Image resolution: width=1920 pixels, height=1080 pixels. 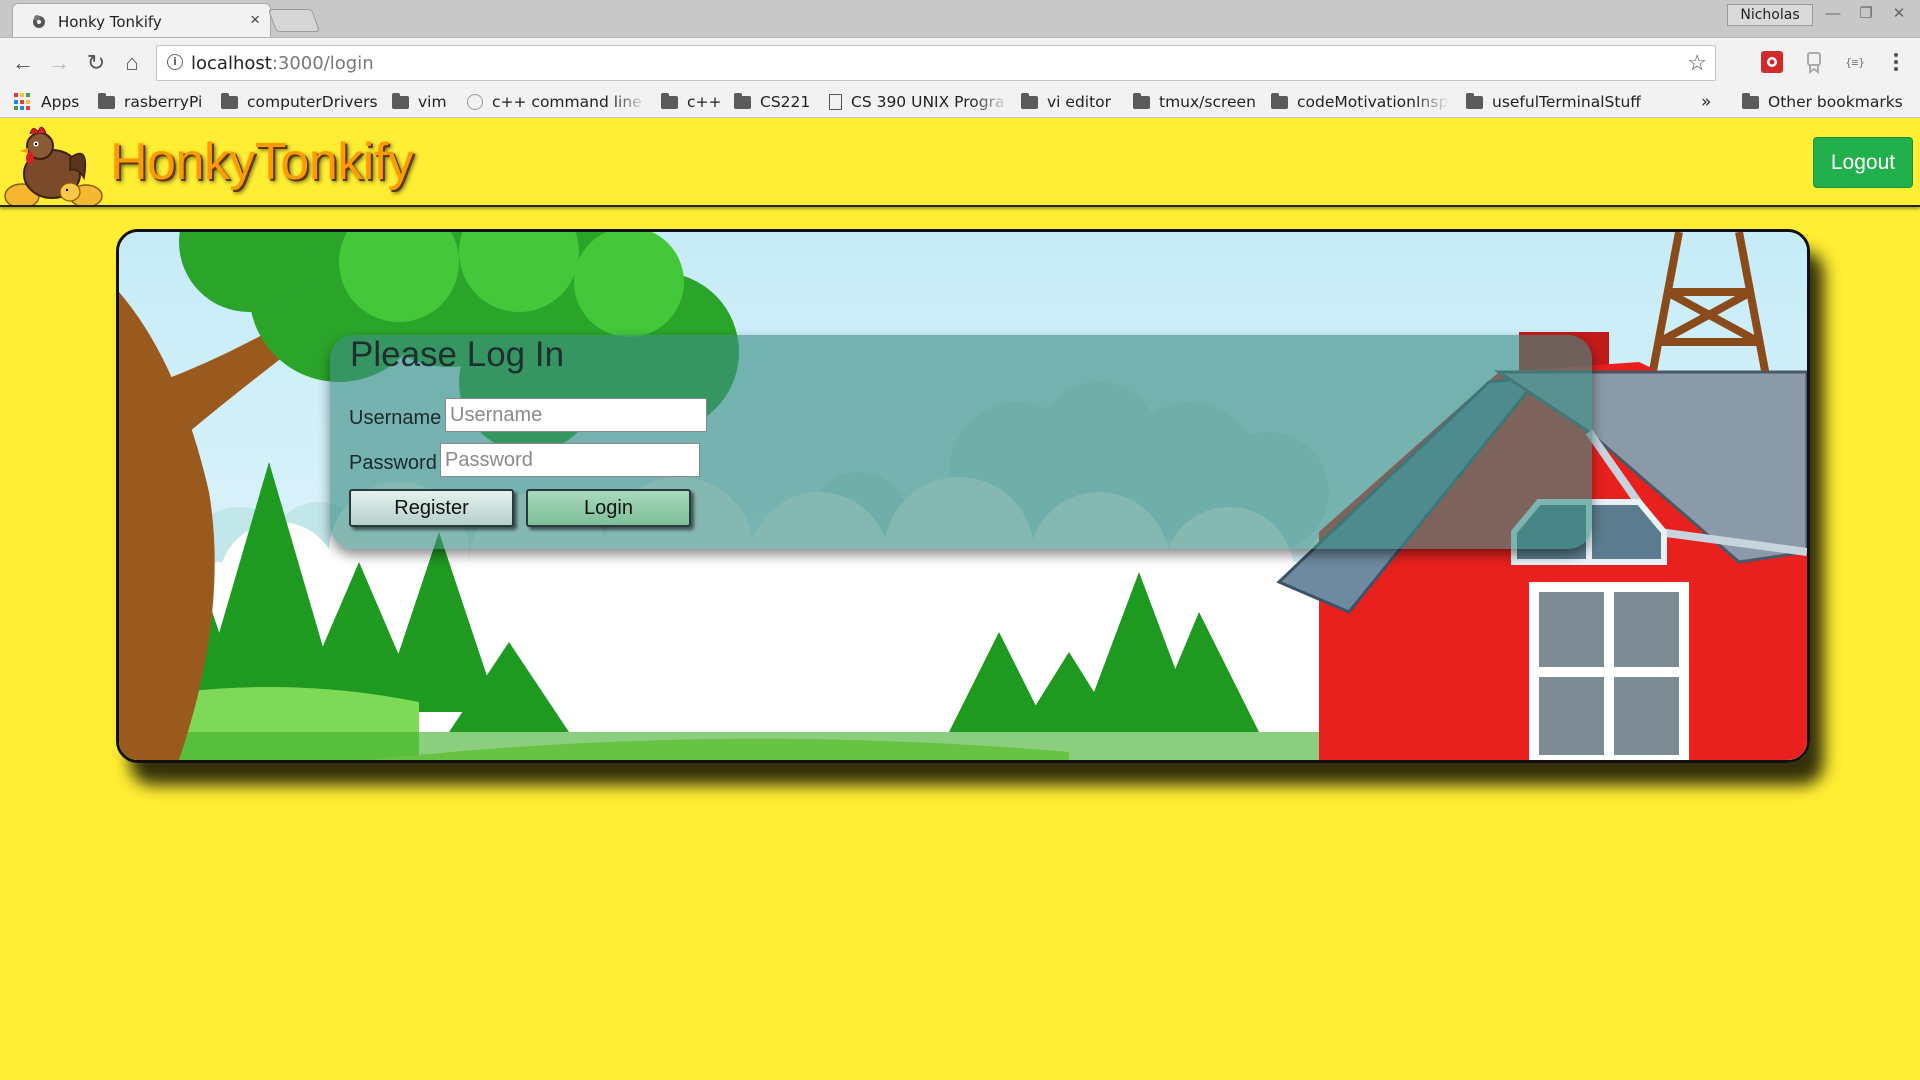 I want to click on close-window-icon: ✕, so click(x=1899, y=14).